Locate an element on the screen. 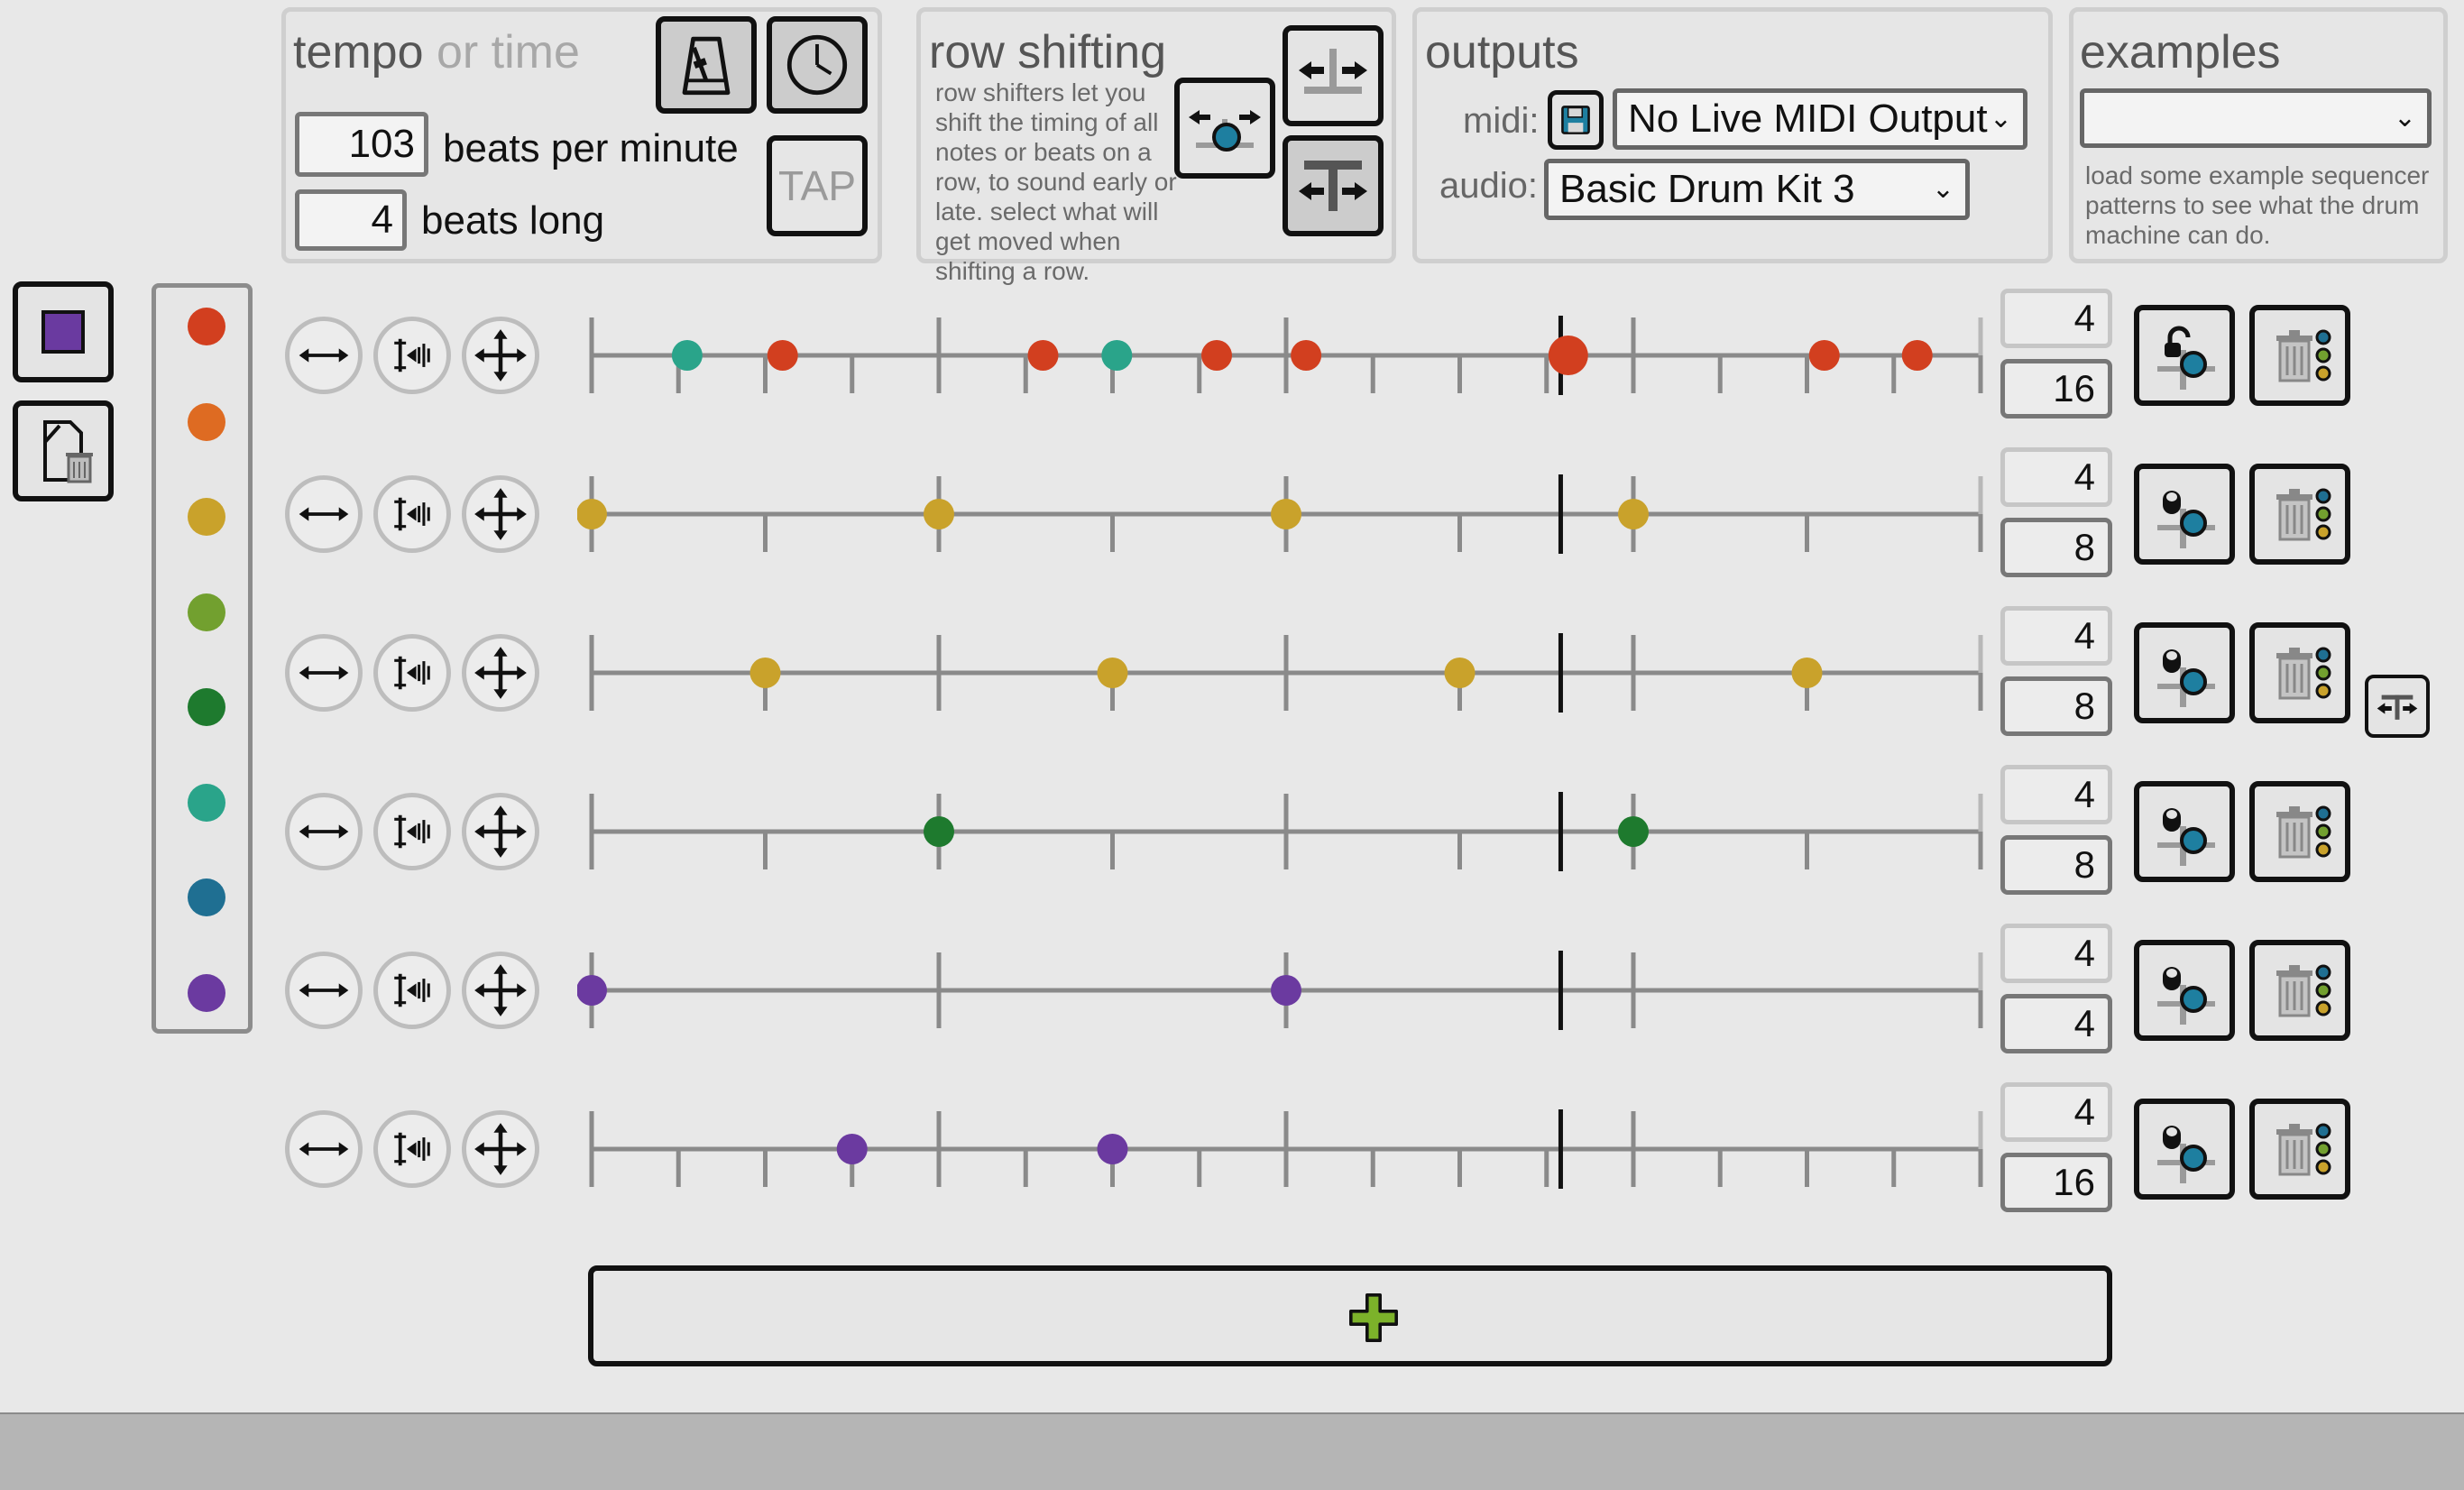 The height and width of the screenshot is (1490, 2464). sequencer-row: 48 is located at coordinates (1232, 514).